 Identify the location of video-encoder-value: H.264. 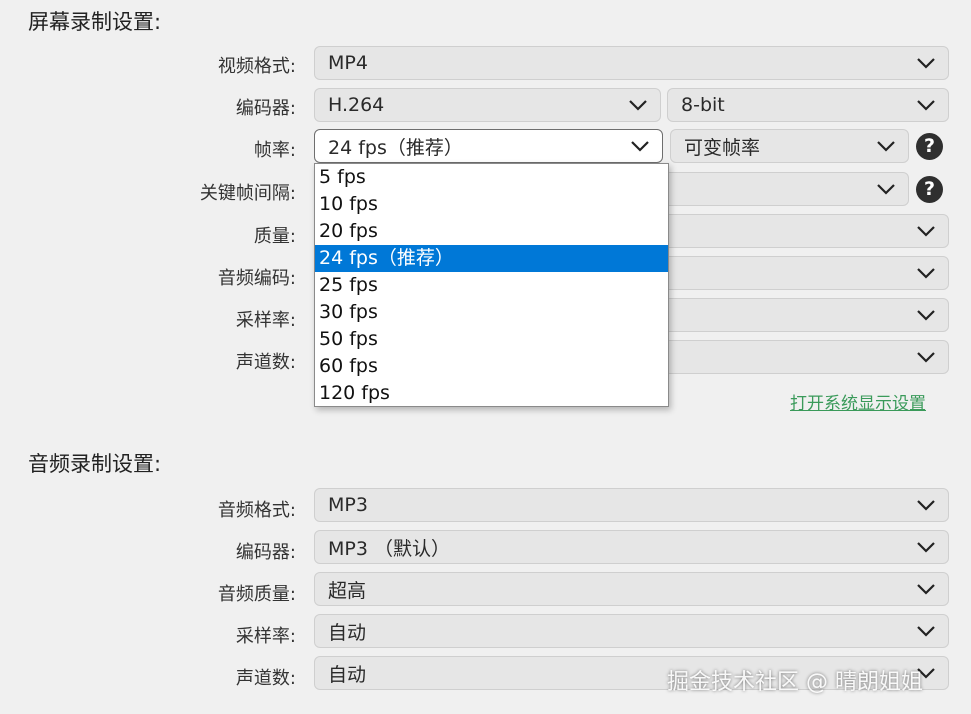
(356, 105).